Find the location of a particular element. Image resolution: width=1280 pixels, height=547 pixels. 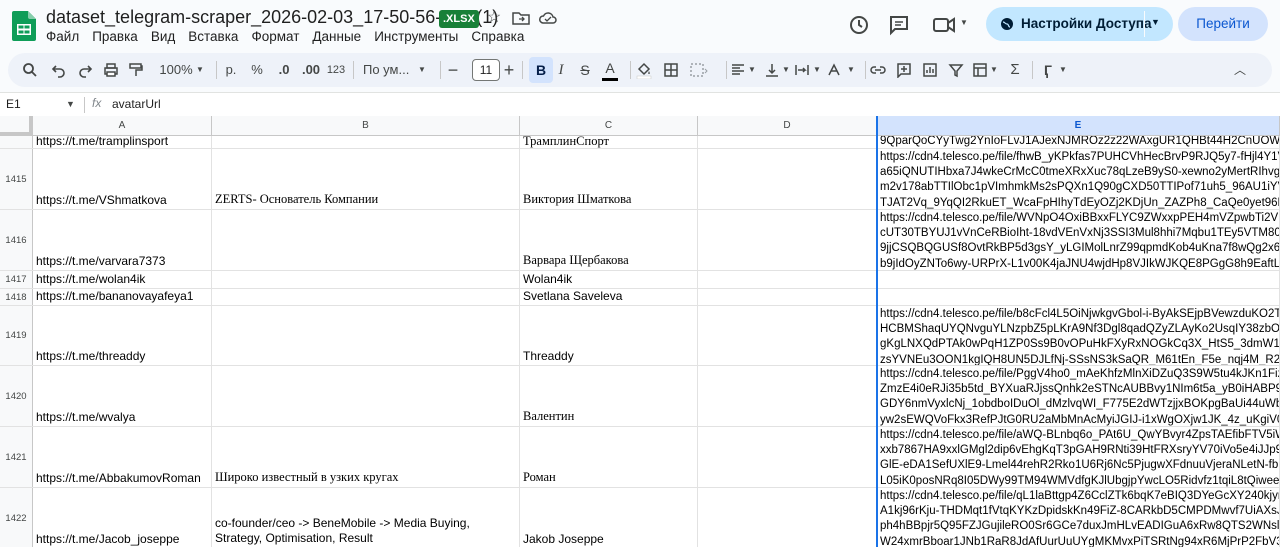

select-all-corner is located at coordinates (16, 126).